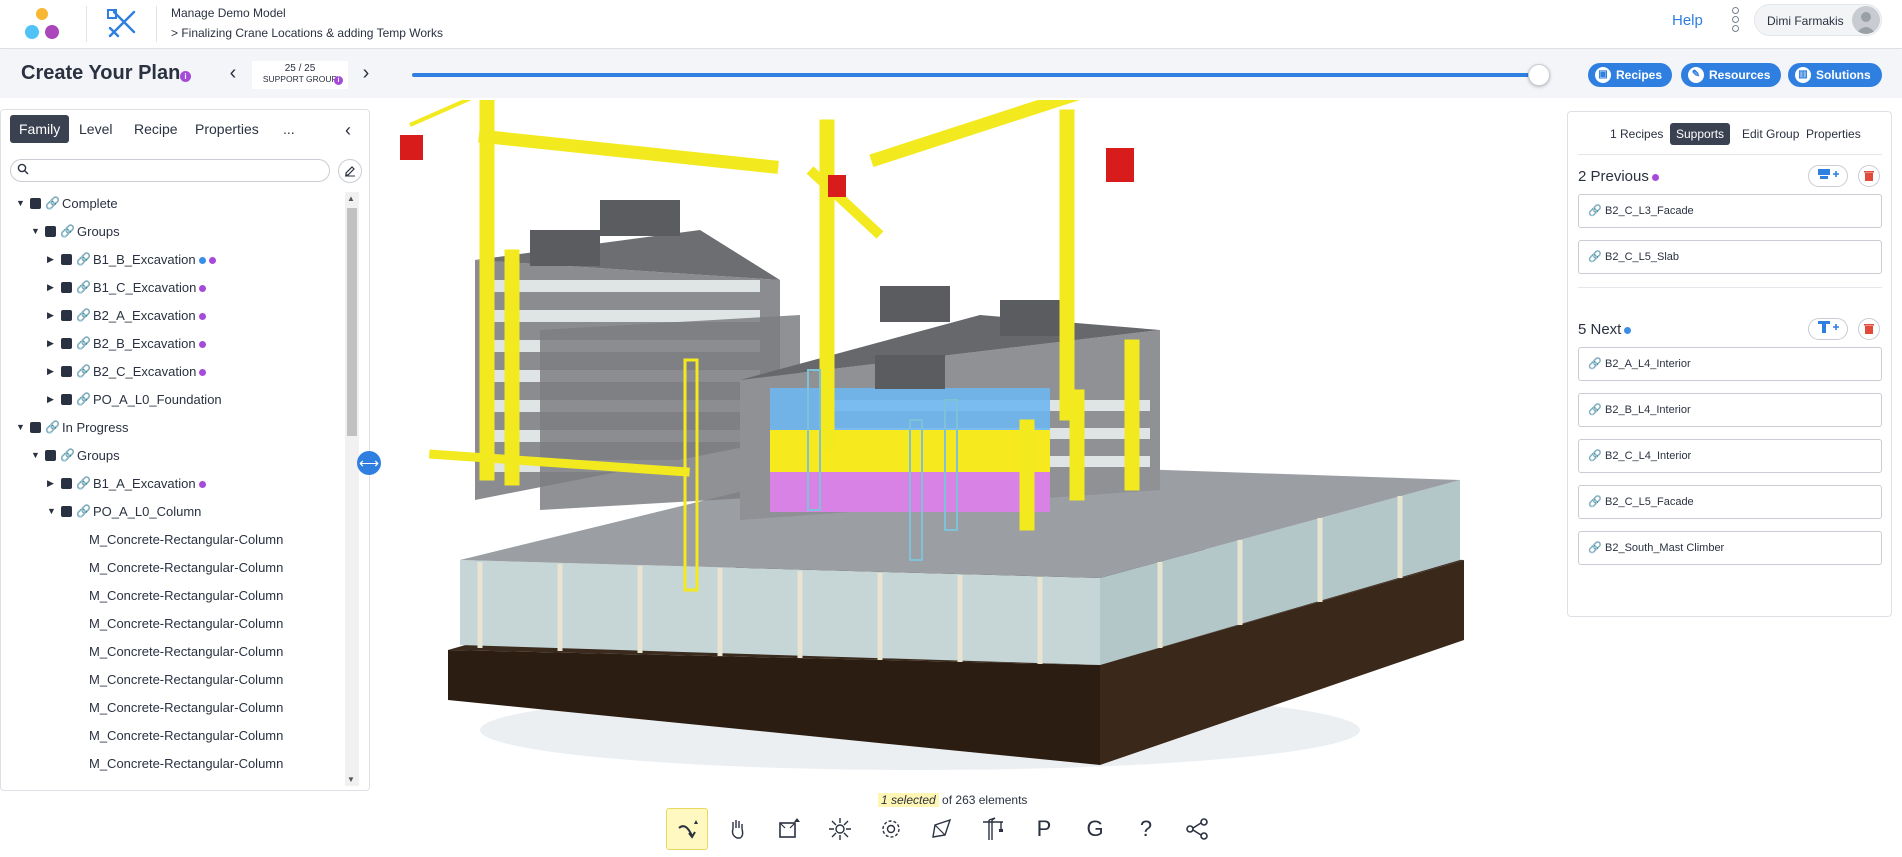 This screenshot has height=857, width=1902. What do you see at coordinates (840, 829) in the screenshot?
I see `explode-tool-button` at bounding box center [840, 829].